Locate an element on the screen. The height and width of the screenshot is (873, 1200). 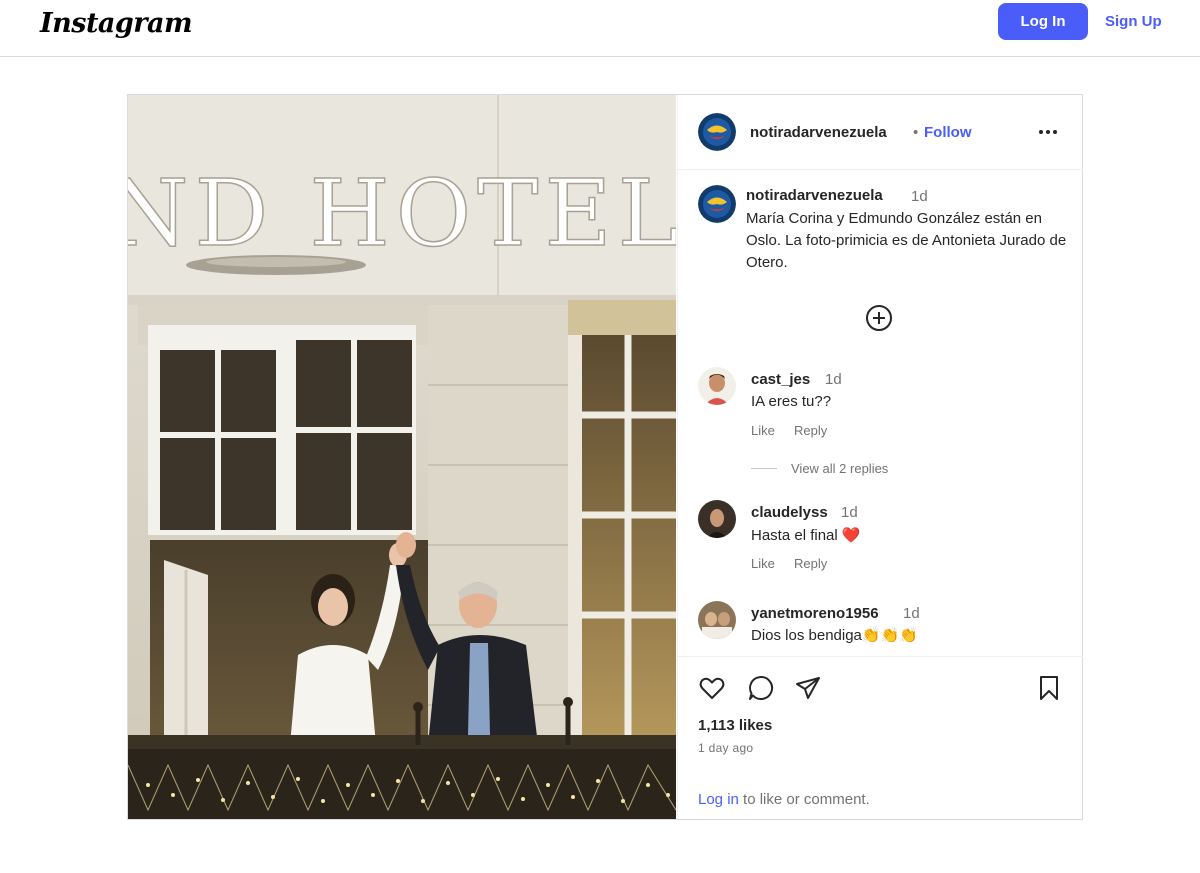
comment-text: IA eres tu?? is located at coordinates (791, 401).